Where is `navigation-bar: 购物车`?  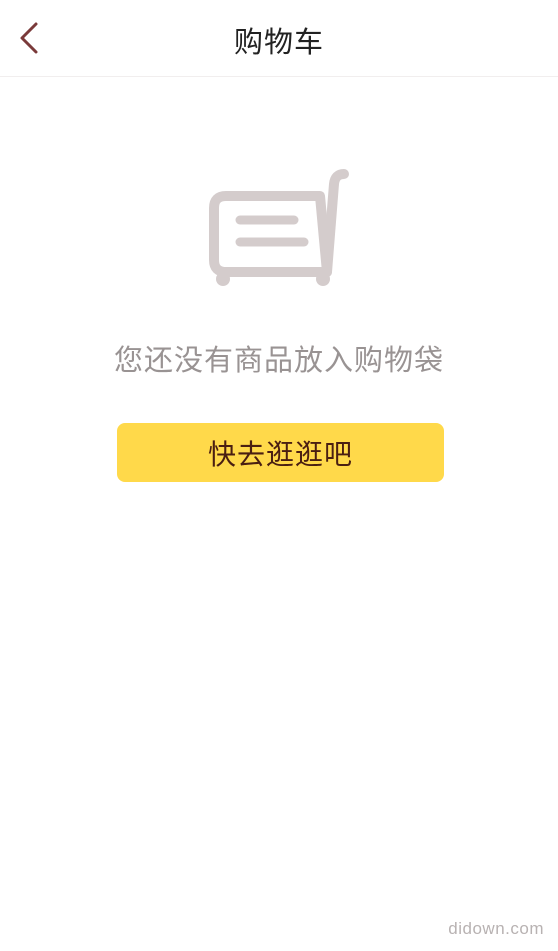
navigation-bar: 购物车 is located at coordinates (279, 38).